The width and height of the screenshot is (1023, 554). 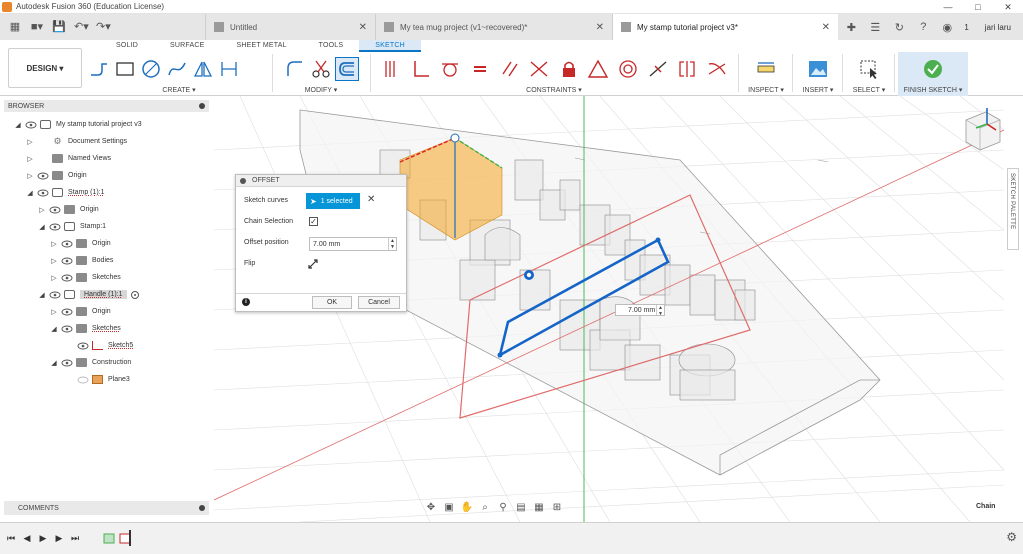 I want to click on extensions-icon: ☰, so click(x=875, y=27).